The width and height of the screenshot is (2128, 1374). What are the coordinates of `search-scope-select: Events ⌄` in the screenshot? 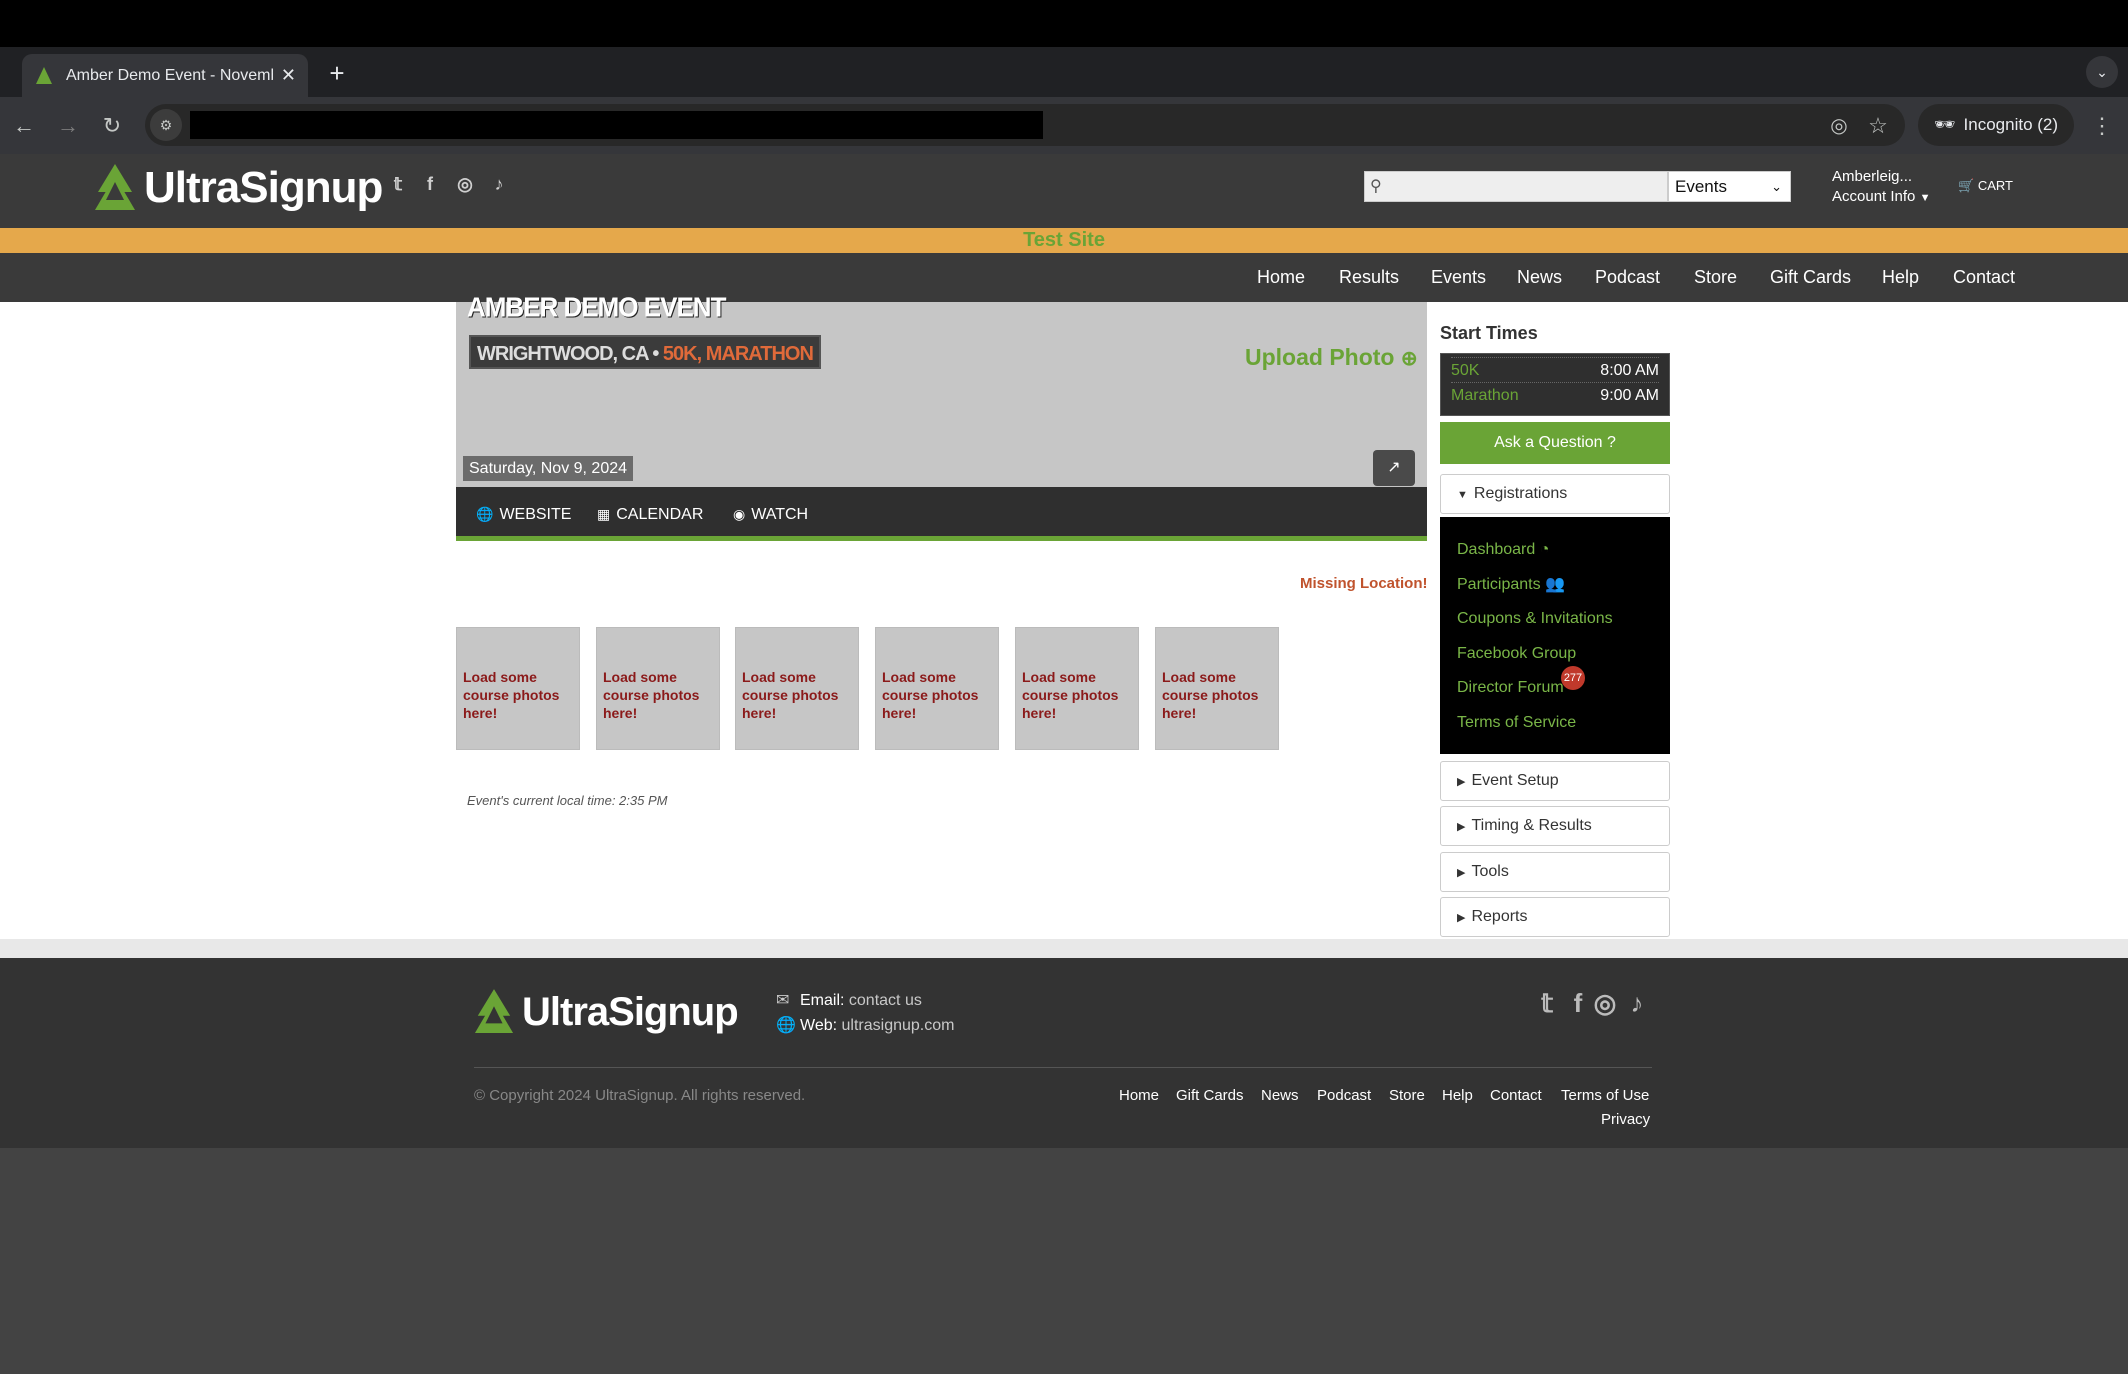 It's located at (1729, 186).